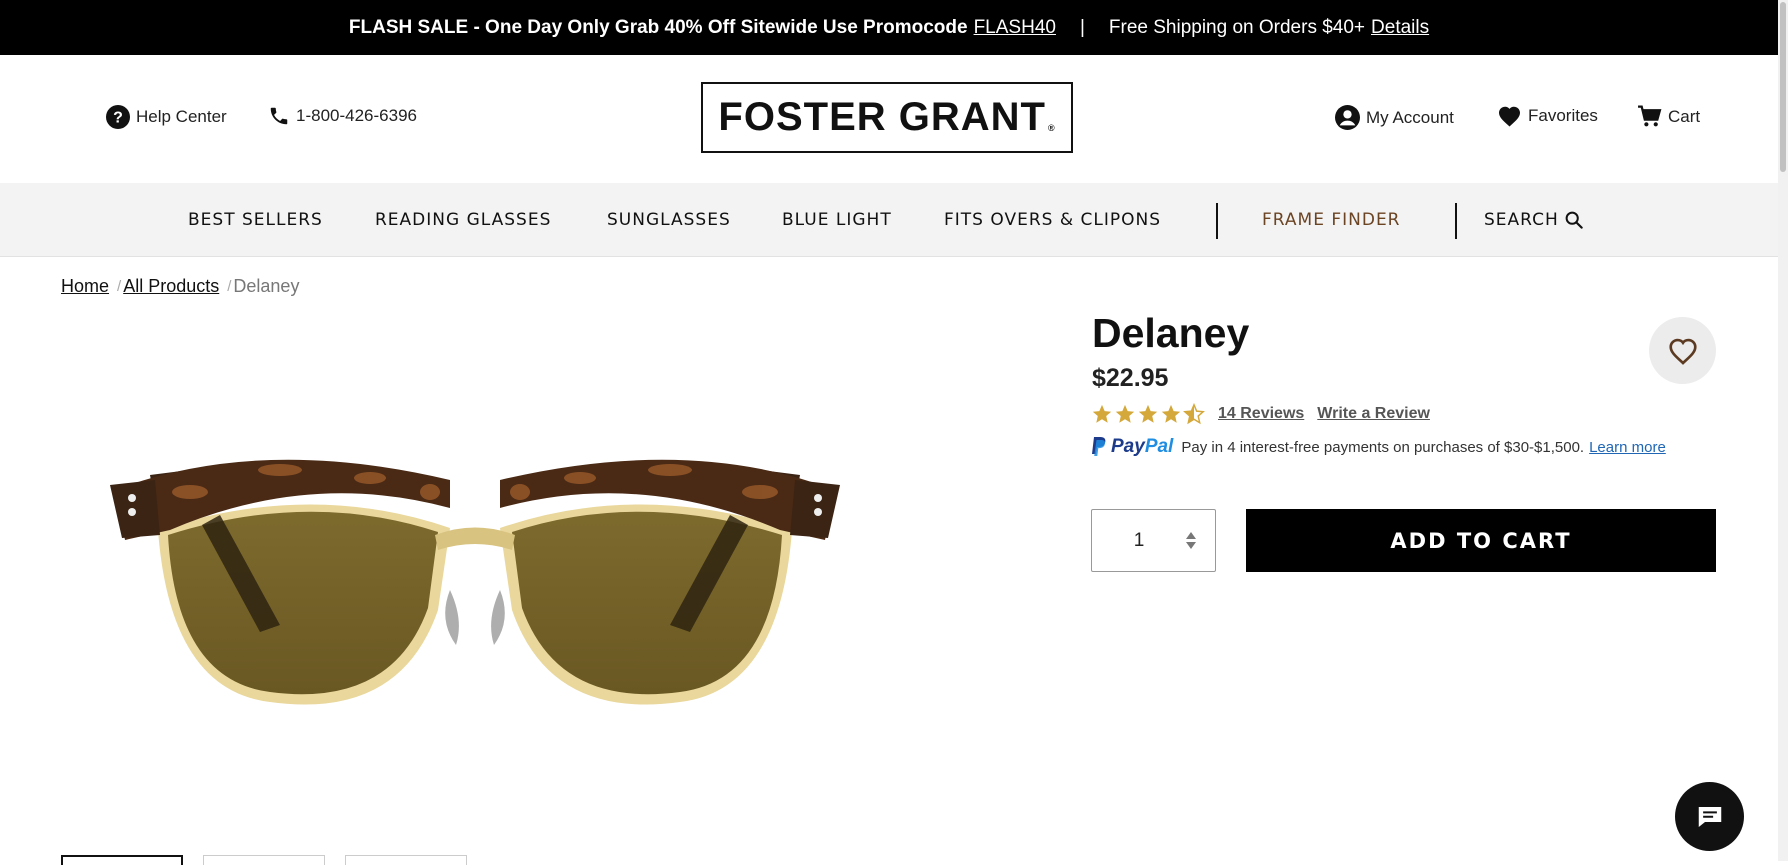 The height and width of the screenshot is (865, 1788). Describe the element at coordinates (1051, 127) in the screenshot. I see `logo-registered-mark: ®` at that location.